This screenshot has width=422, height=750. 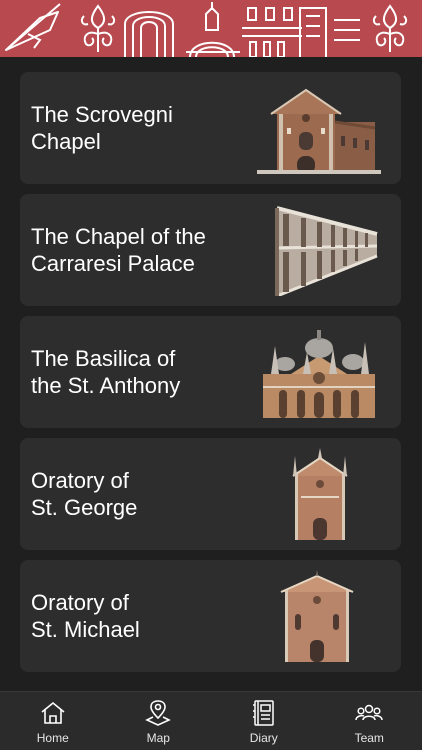 I want to click on oratory-st-michael-photo, so click(x=317, y=616).